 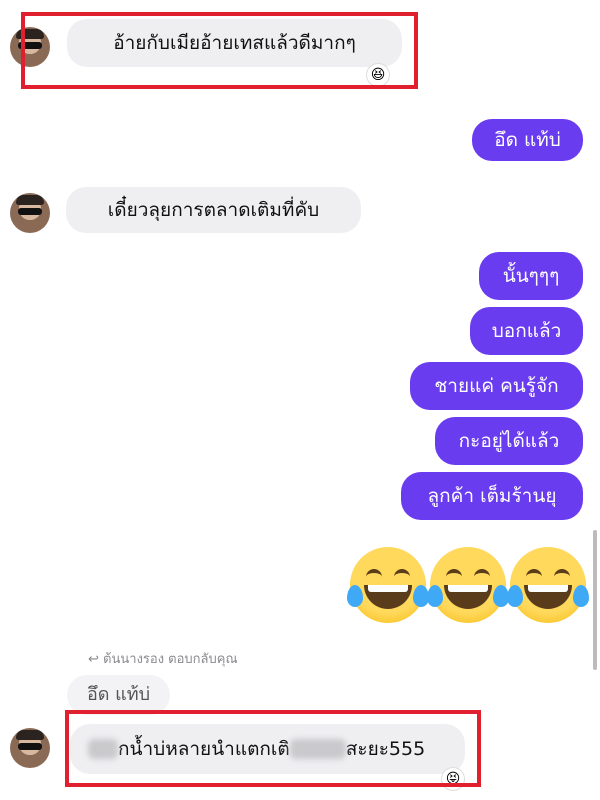 I want to click on quoted-message: อึด แท้บ่, so click(x=118, y=695).